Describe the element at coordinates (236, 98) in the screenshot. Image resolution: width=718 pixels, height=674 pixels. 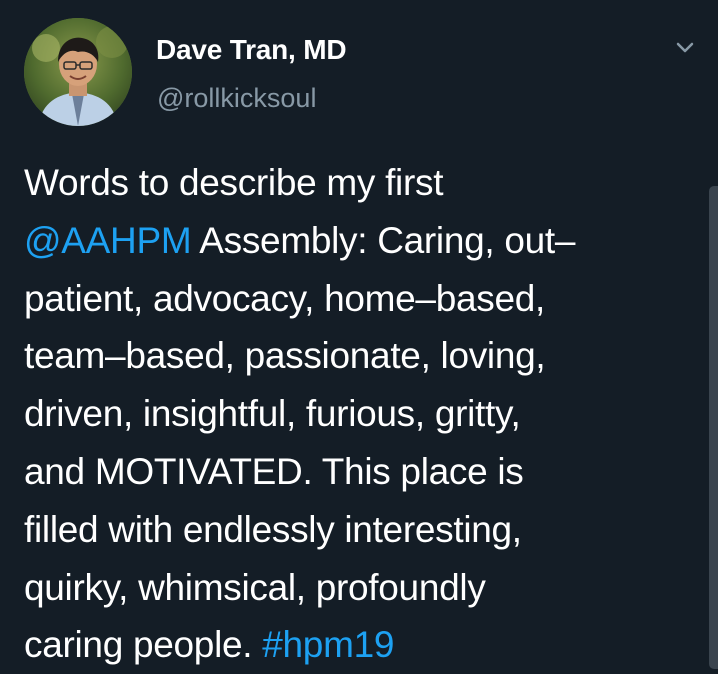
I see `author-handle: @rollkicksoul` at that location.